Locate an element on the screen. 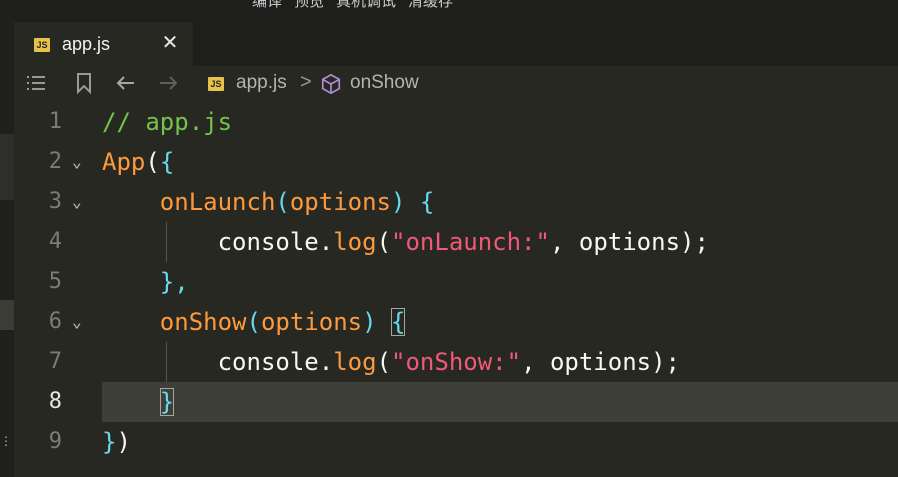 This screenshot has width=898, height=477. line-number: 8 is located at coordinates (55, 401).